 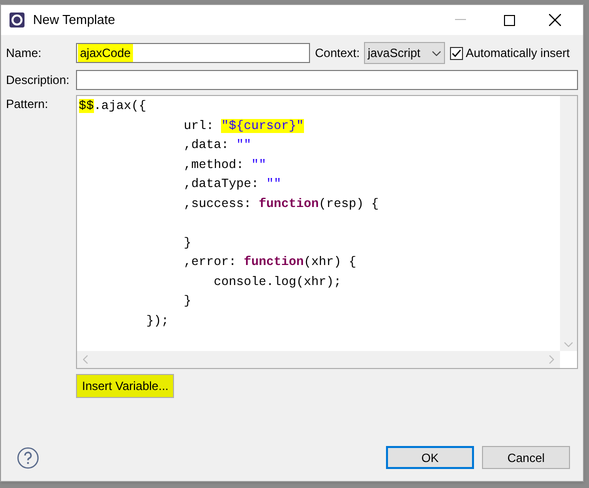 I want to click on help-icon, so click(x=28, y=457).